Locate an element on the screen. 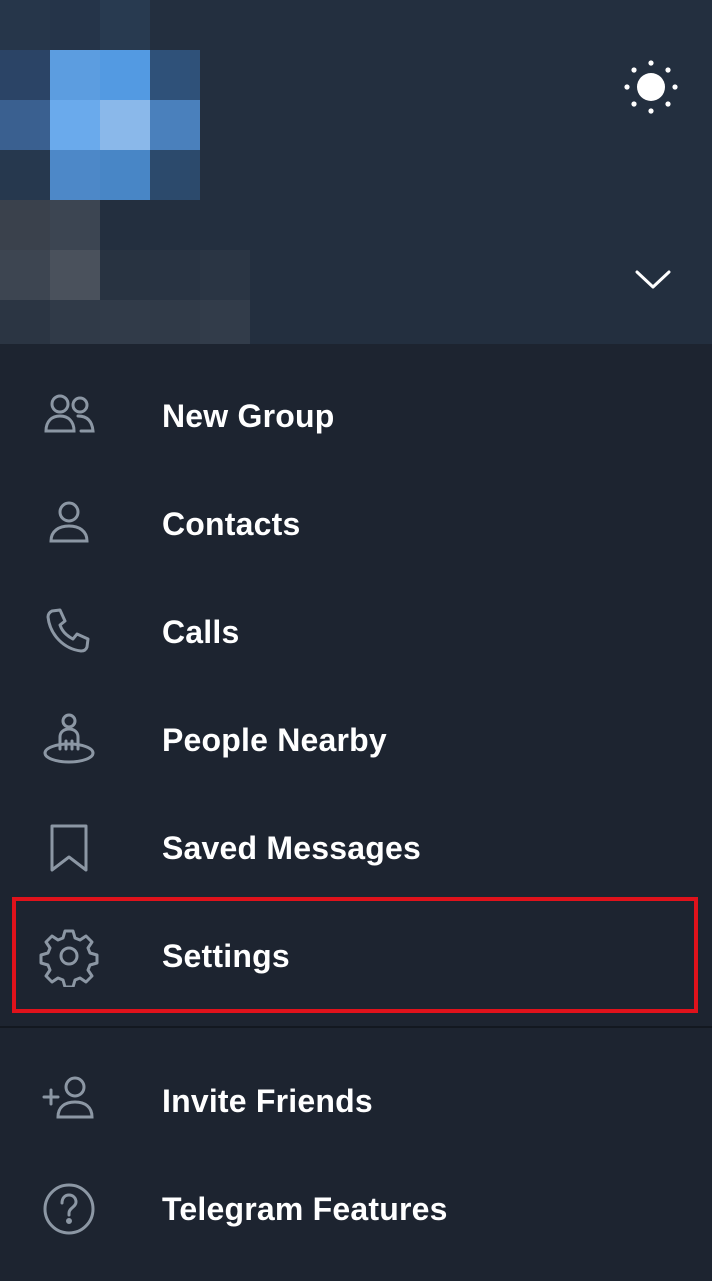  menu-item-saved-messages: Saved Messages is located at coordinates (356, 848).